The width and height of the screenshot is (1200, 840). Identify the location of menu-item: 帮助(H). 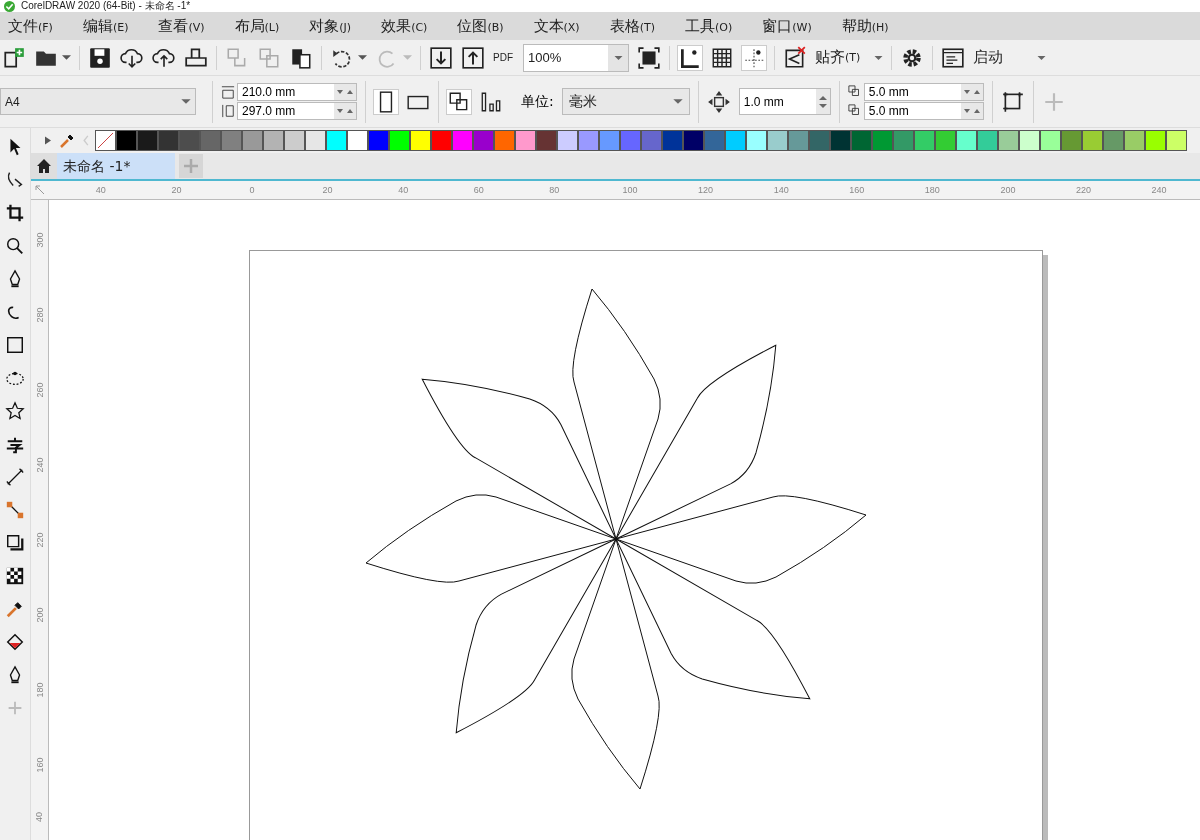
(865, 26).